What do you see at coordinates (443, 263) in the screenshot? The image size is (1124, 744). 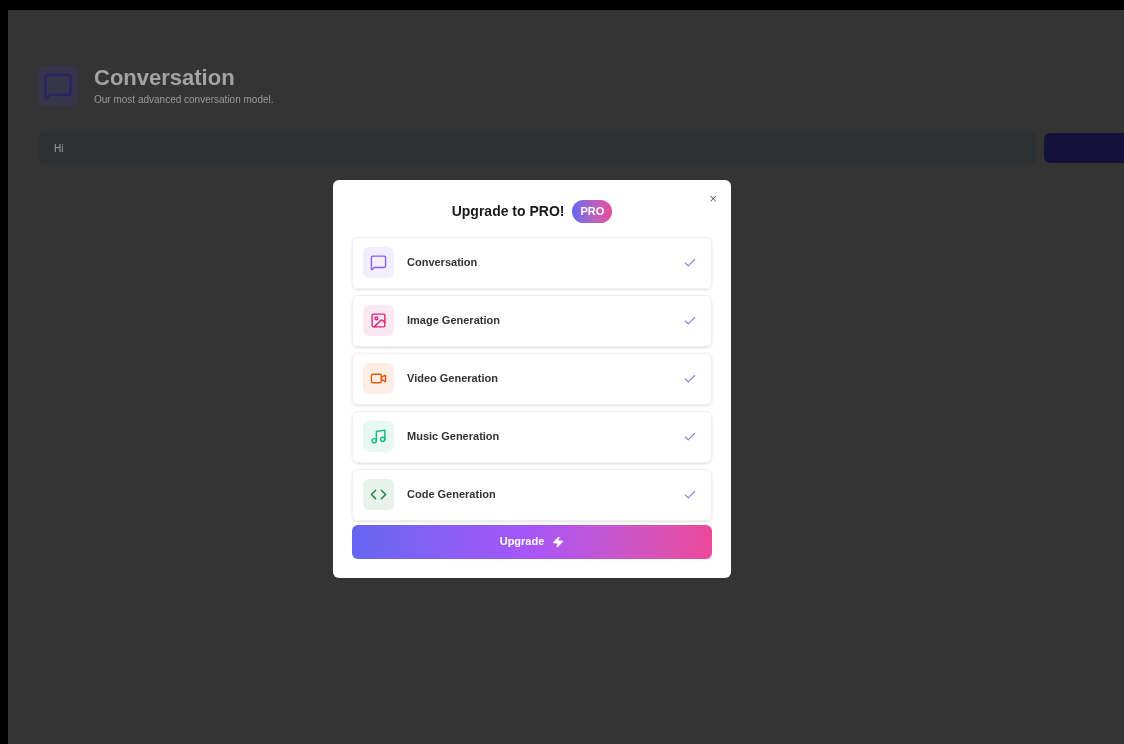 I see `feature-label: Conversation` at bounding box center [443, 263].